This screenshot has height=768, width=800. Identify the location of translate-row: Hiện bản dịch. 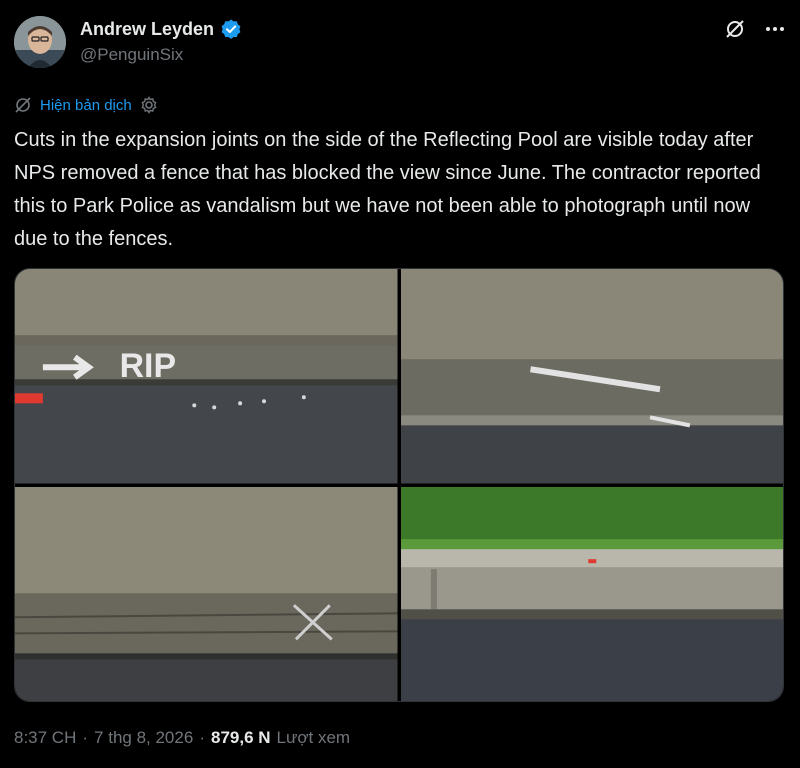
(86, 105).